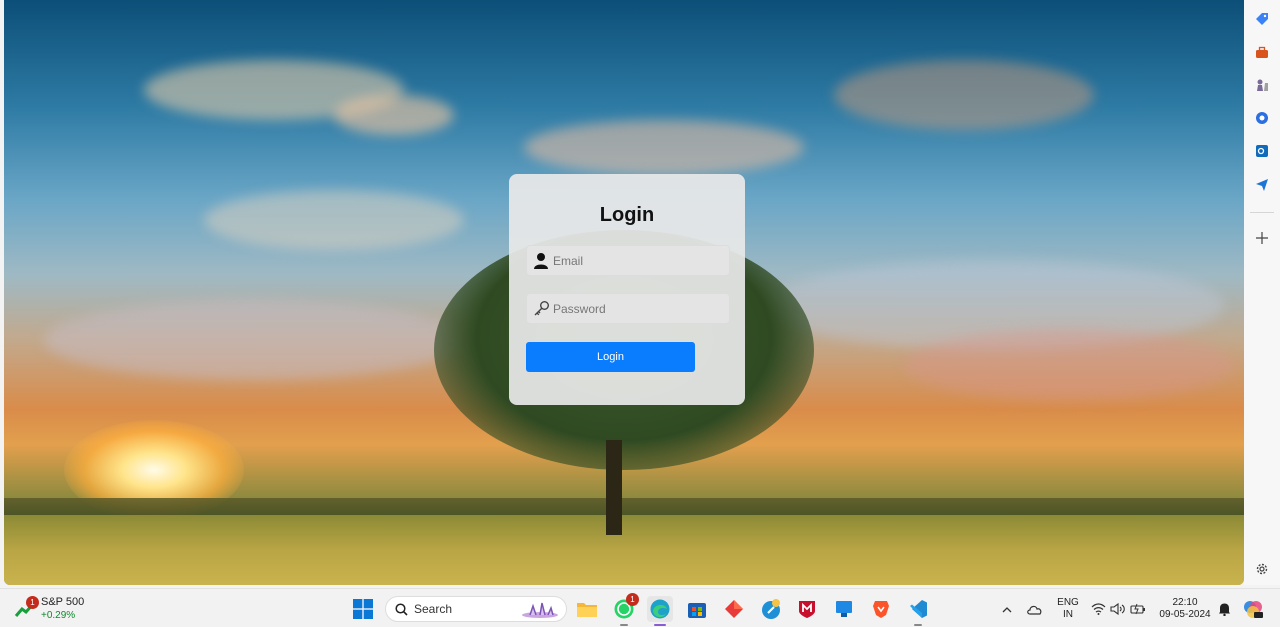  What do you see at coordinates (697, 609) in the screenshot?
I see `microsoft-store-icon` at bounding box center [697, 609].